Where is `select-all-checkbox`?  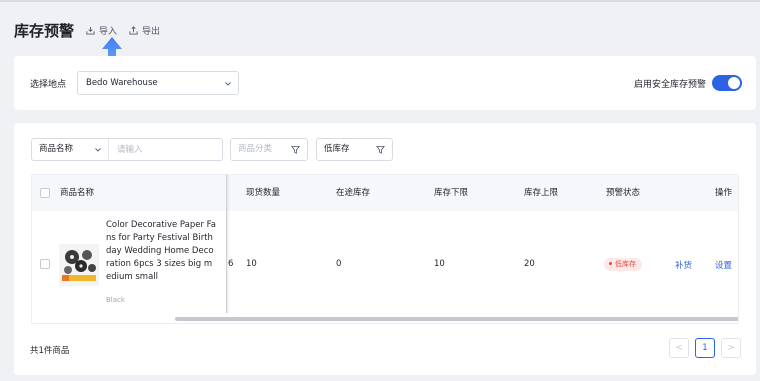 select-all-checkbox is located at coordinates (45, 193).